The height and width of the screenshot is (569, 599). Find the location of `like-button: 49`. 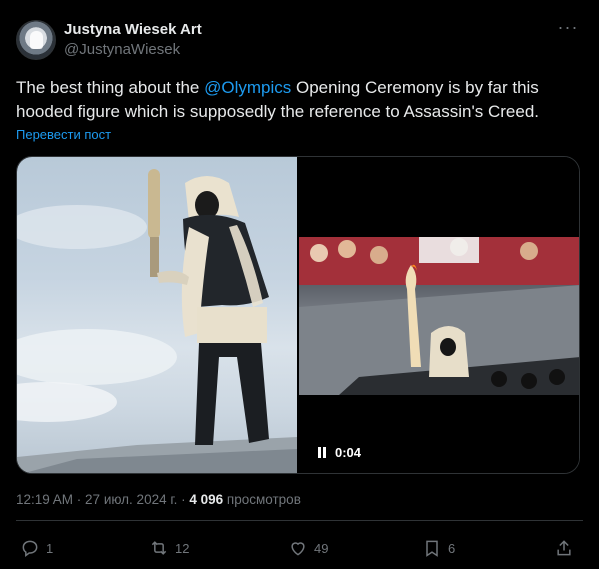

like-button: 49 is located at coordinates (308, 548).